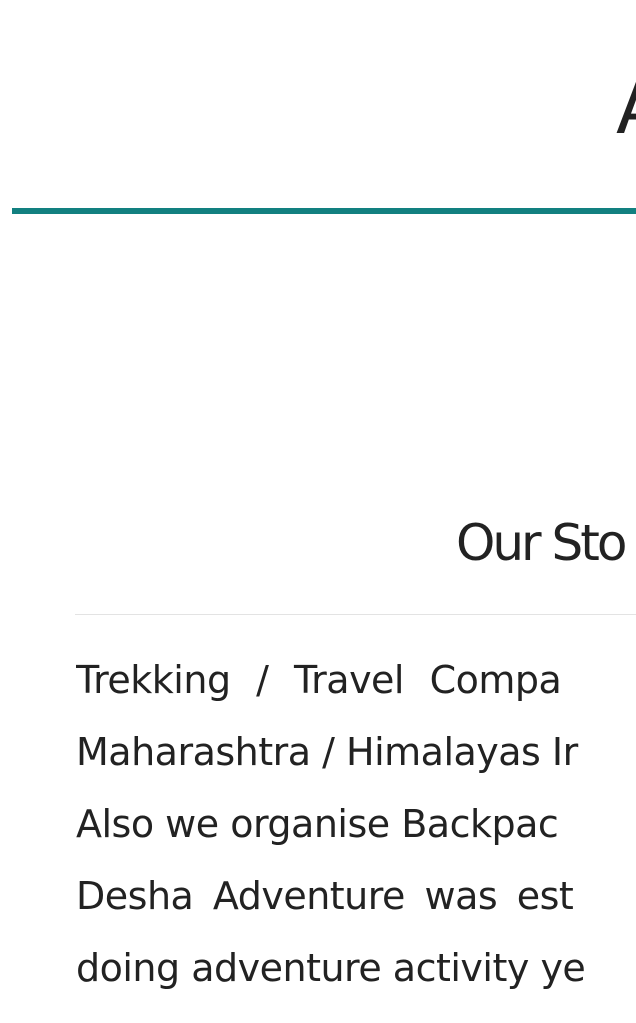 This screenshot has width=636, height=1023. I want to click on story-line: Trekking / Travel Compa, so click(319, 680).